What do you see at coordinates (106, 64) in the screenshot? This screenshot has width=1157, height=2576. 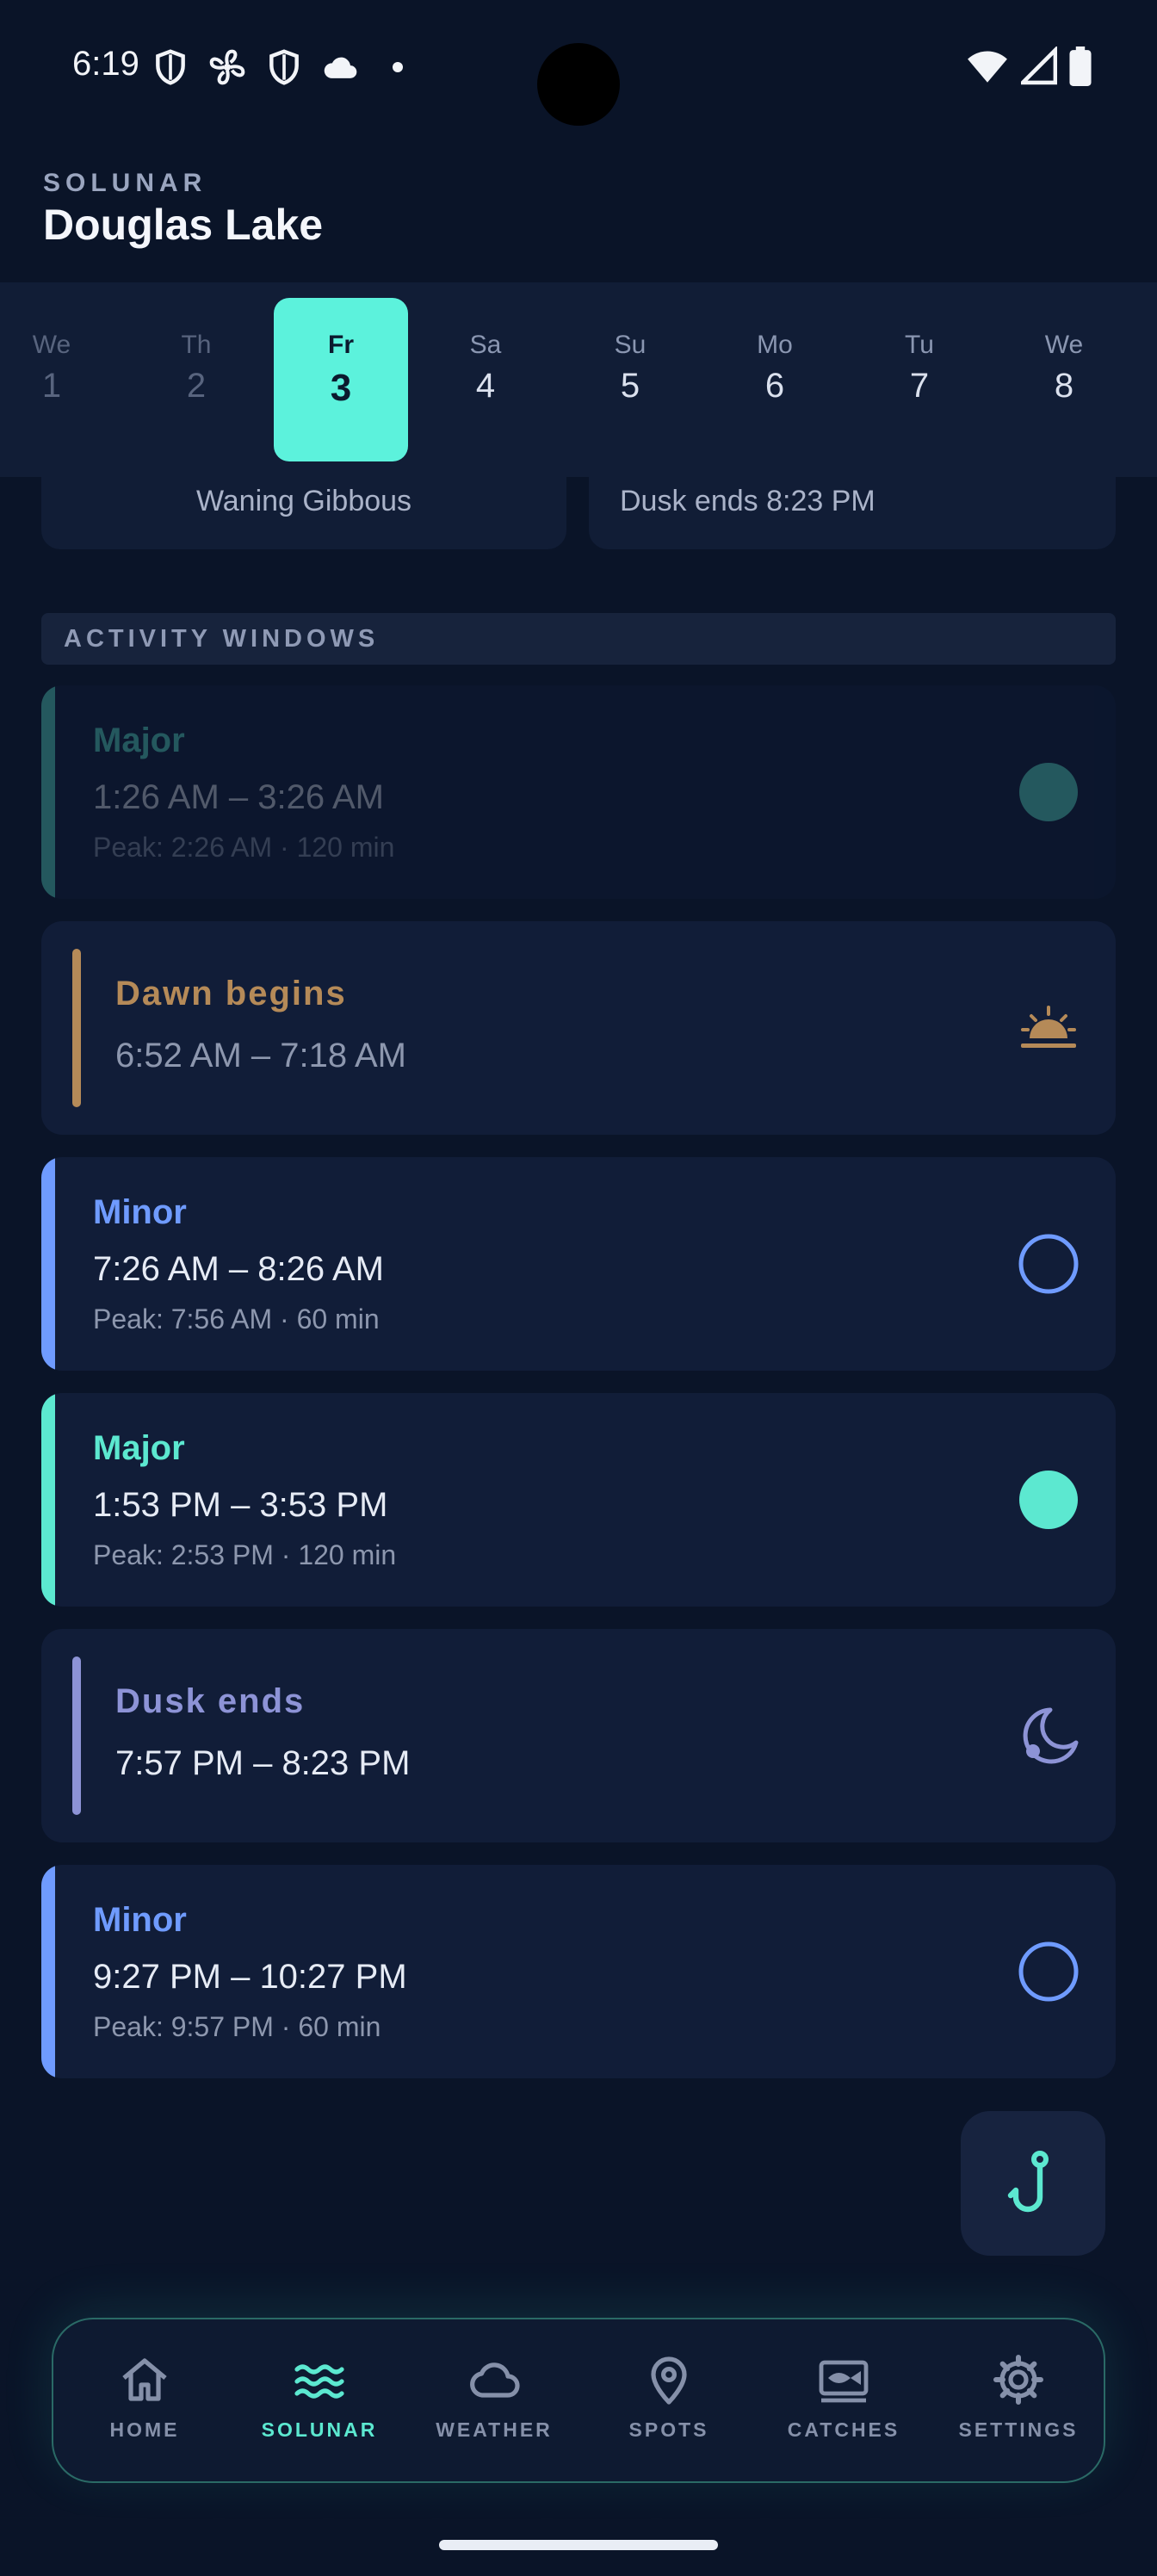 I see `status-time: 6:19` at bounding box center [106, 64].